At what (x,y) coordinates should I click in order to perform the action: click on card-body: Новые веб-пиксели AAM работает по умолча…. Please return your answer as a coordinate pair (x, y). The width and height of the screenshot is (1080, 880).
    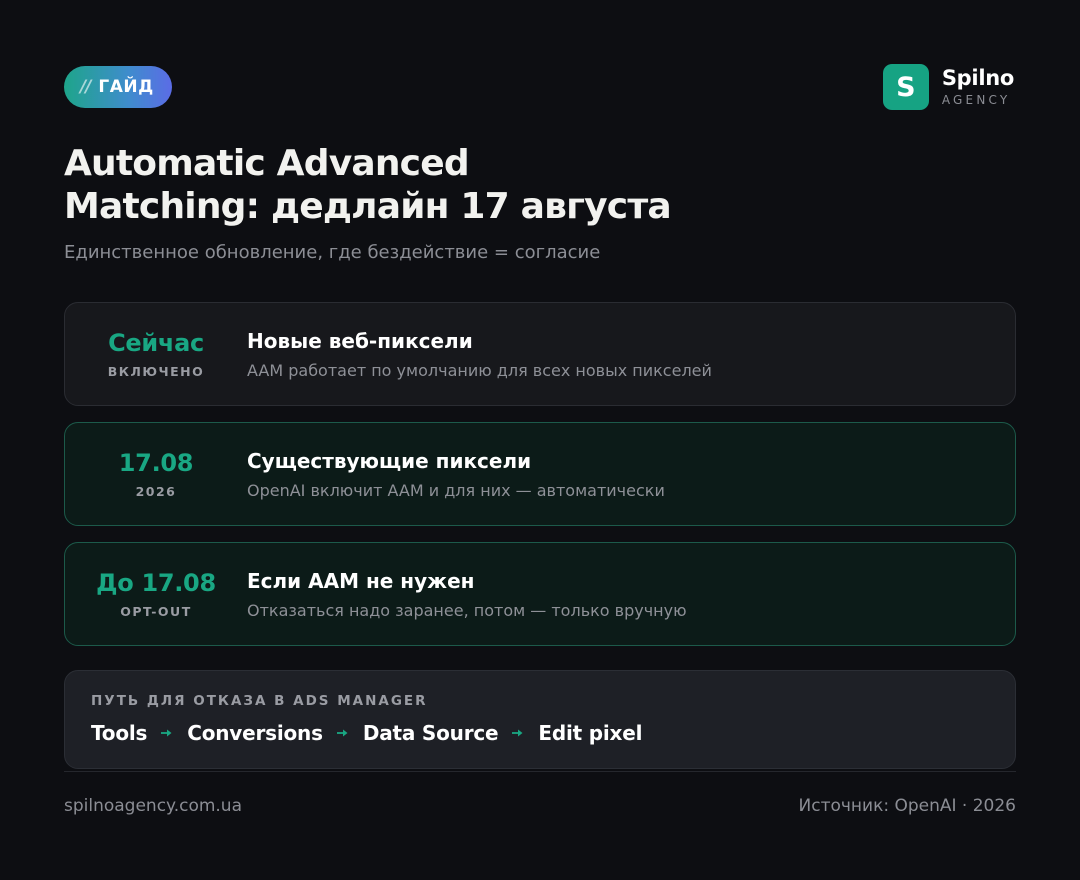
    Looking at the image, I should click on (479, 354).